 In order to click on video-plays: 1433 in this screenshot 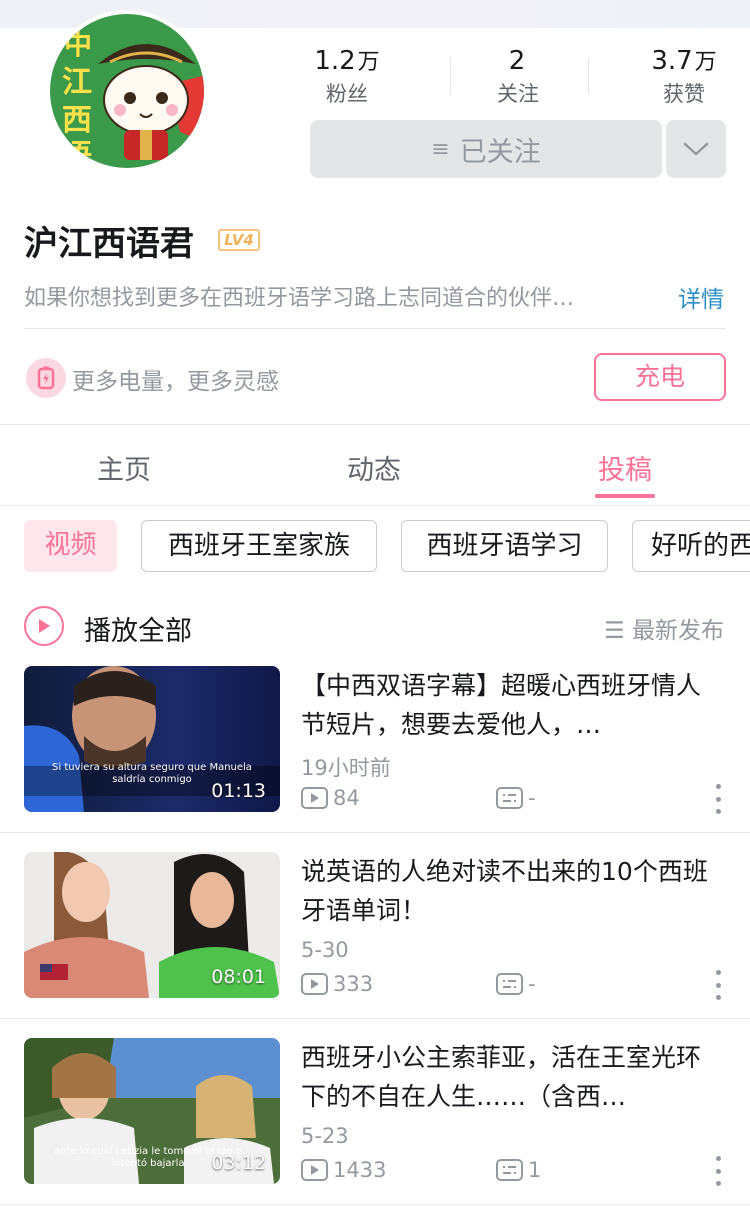, I will do `click(343, 1170)`.